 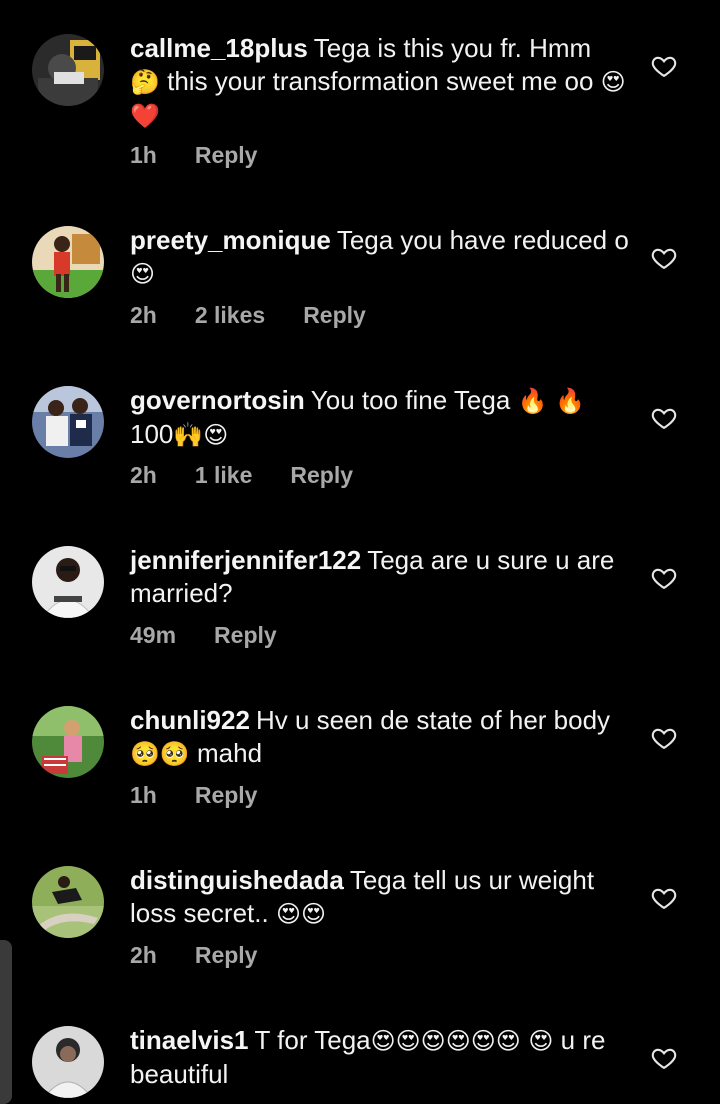 I want to click on comment-meta: 2h Reply, so click(x=212, y=955).